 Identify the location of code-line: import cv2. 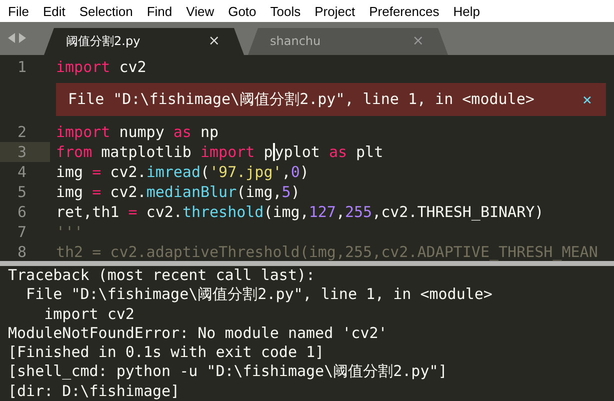
(101, 67).